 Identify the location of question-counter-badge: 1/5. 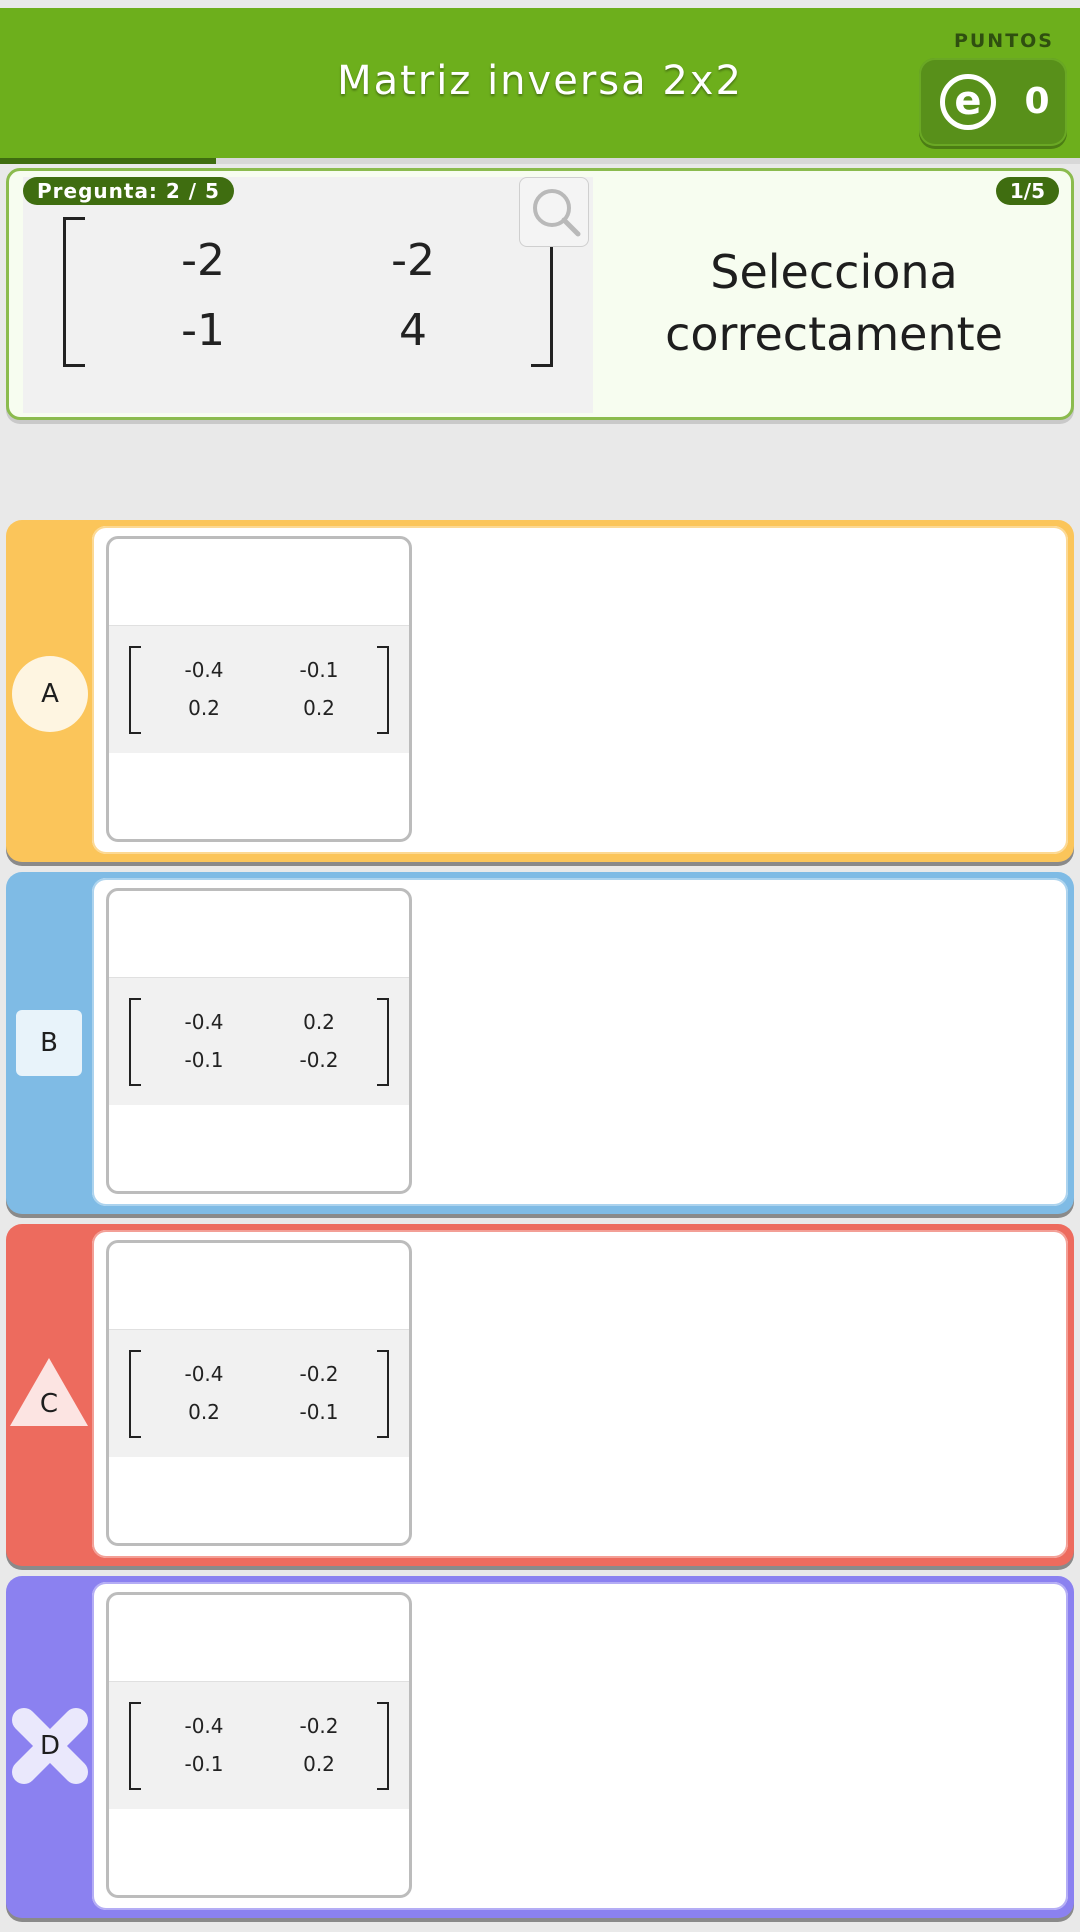
(1027, 191).